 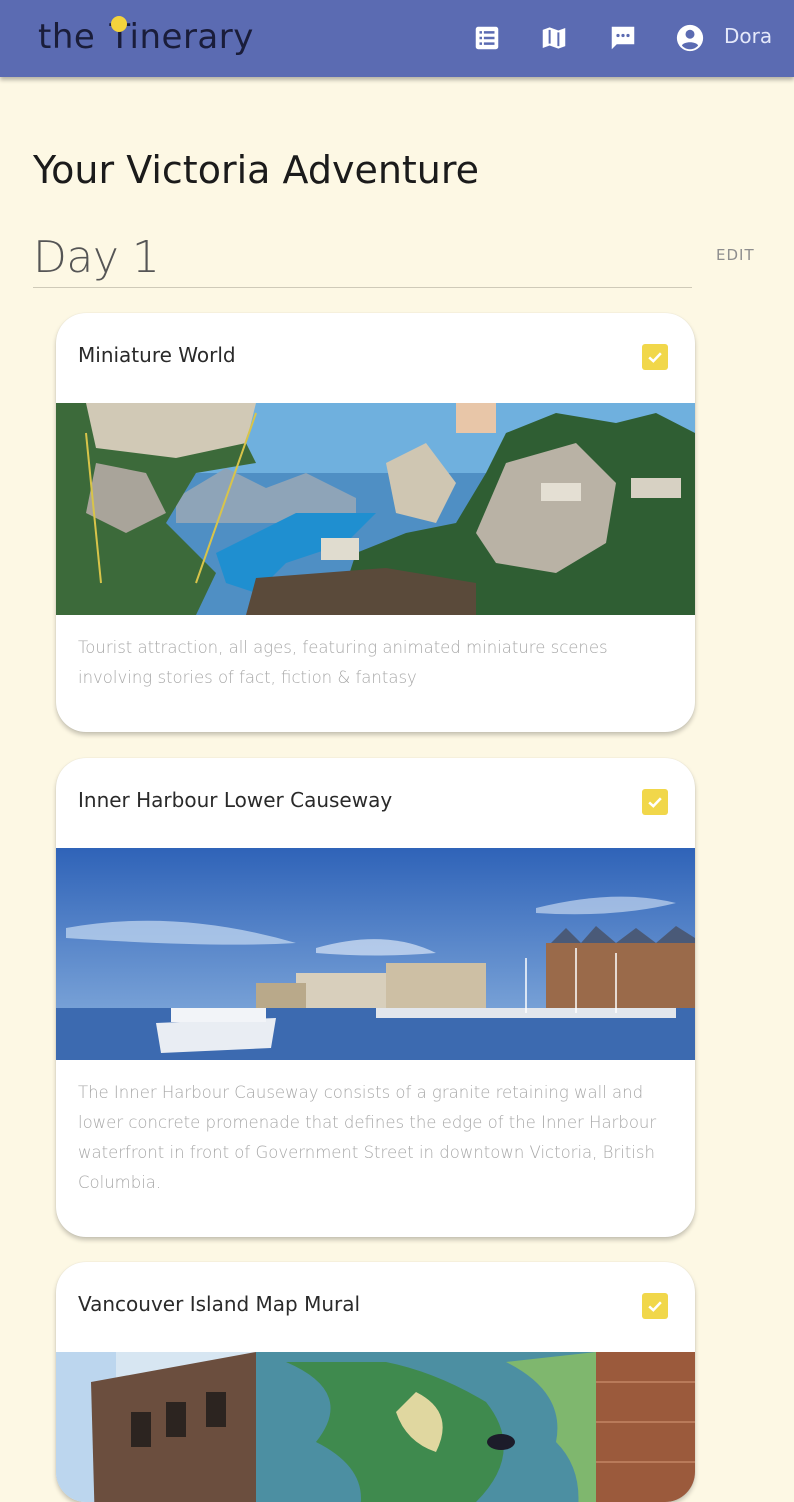 I want to click on account-button, so click(x=690, y=38).